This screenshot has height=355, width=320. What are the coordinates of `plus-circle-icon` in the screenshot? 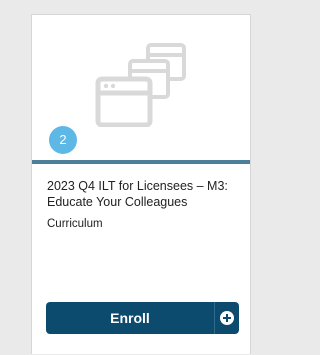 It's located at (227, 318).